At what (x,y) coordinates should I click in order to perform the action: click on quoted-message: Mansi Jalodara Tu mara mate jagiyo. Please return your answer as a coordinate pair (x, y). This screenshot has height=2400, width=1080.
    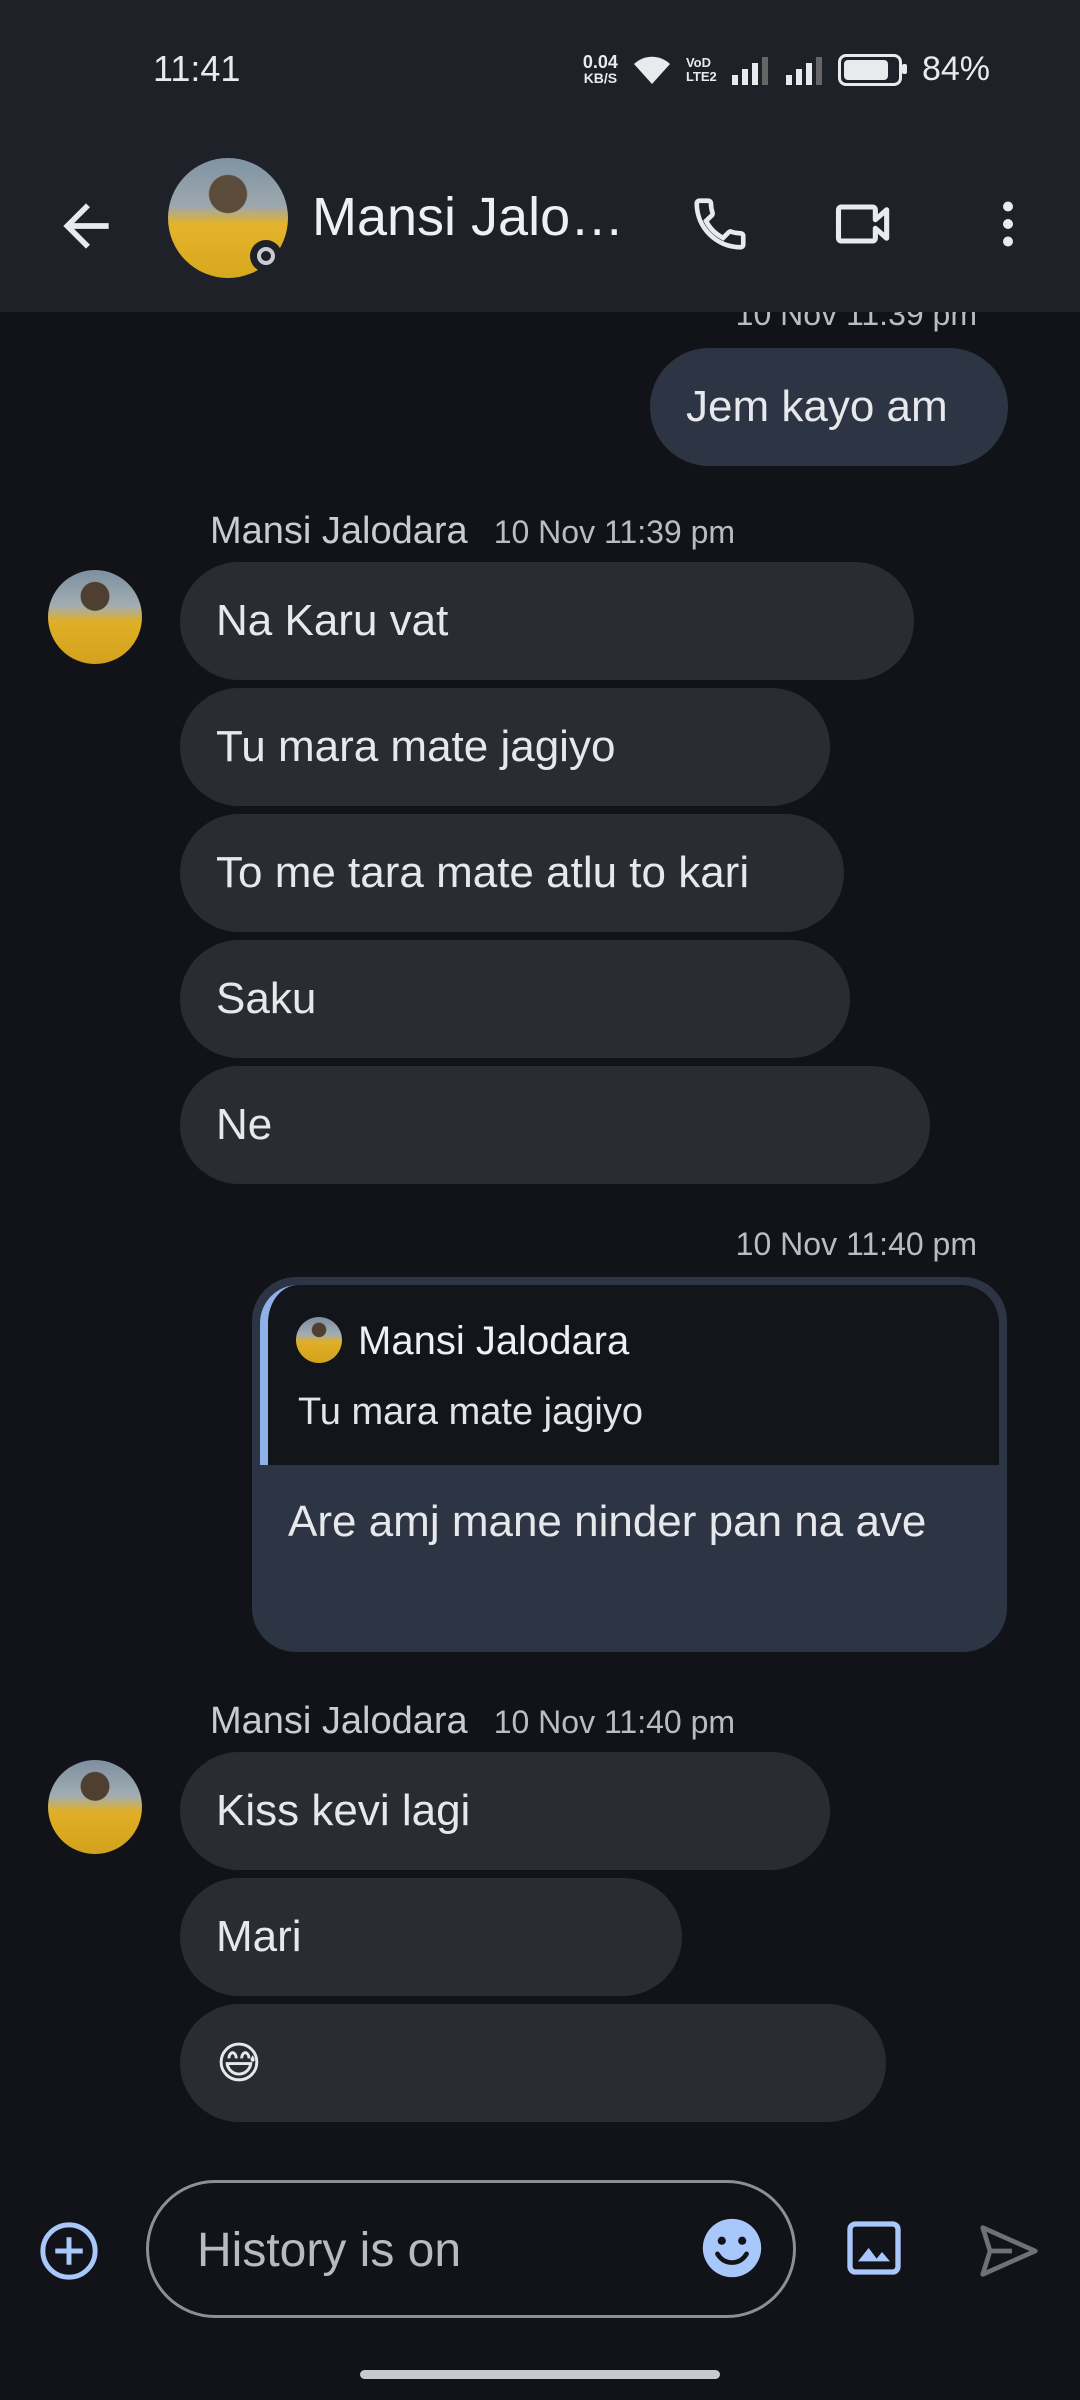
    Looking at the image, I should click on (629, 1375).